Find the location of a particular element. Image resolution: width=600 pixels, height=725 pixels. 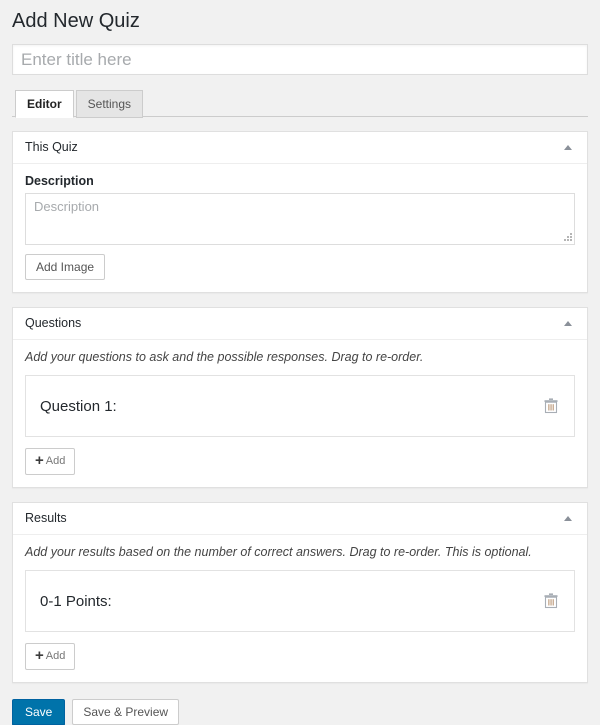

editor-tabs: Editor Settings is located at coordinates (300, 103).